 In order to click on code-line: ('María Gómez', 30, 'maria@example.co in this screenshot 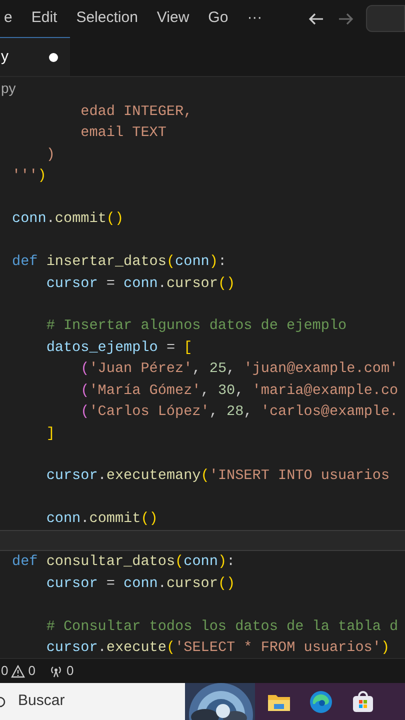, I will do `click(240, 391)`.